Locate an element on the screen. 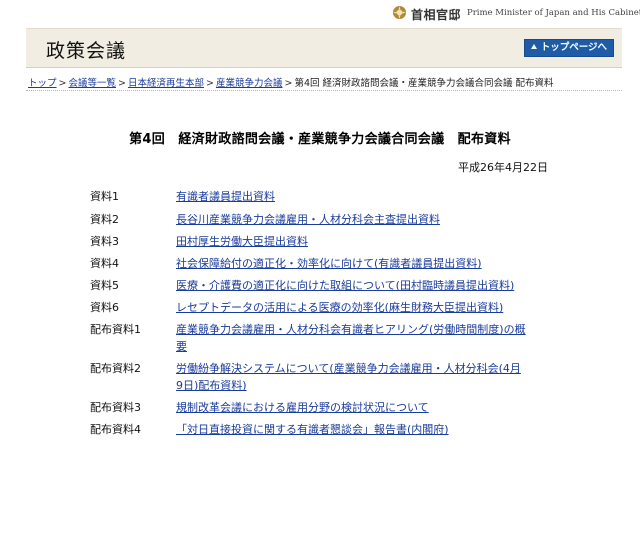 The width and height of the screenshot is (640, 548). document-row: 資料1 有識者議員提出資料 is located at coordinates (320, 199).